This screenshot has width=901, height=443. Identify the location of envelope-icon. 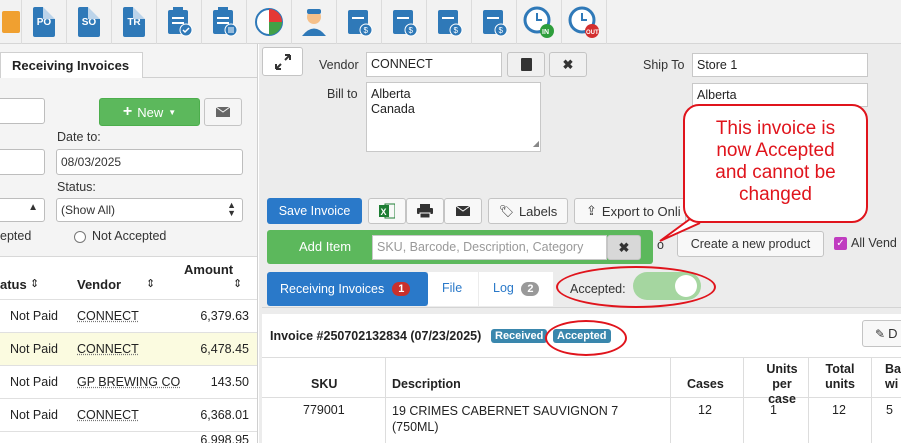
(463, 211).